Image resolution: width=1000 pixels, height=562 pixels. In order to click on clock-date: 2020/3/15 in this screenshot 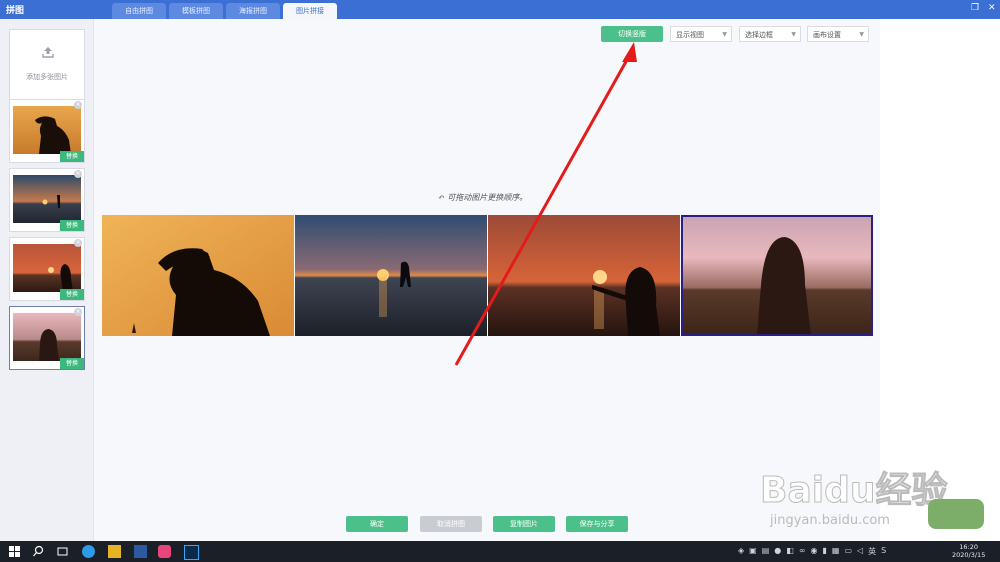, I will do `click(969, 555)`.